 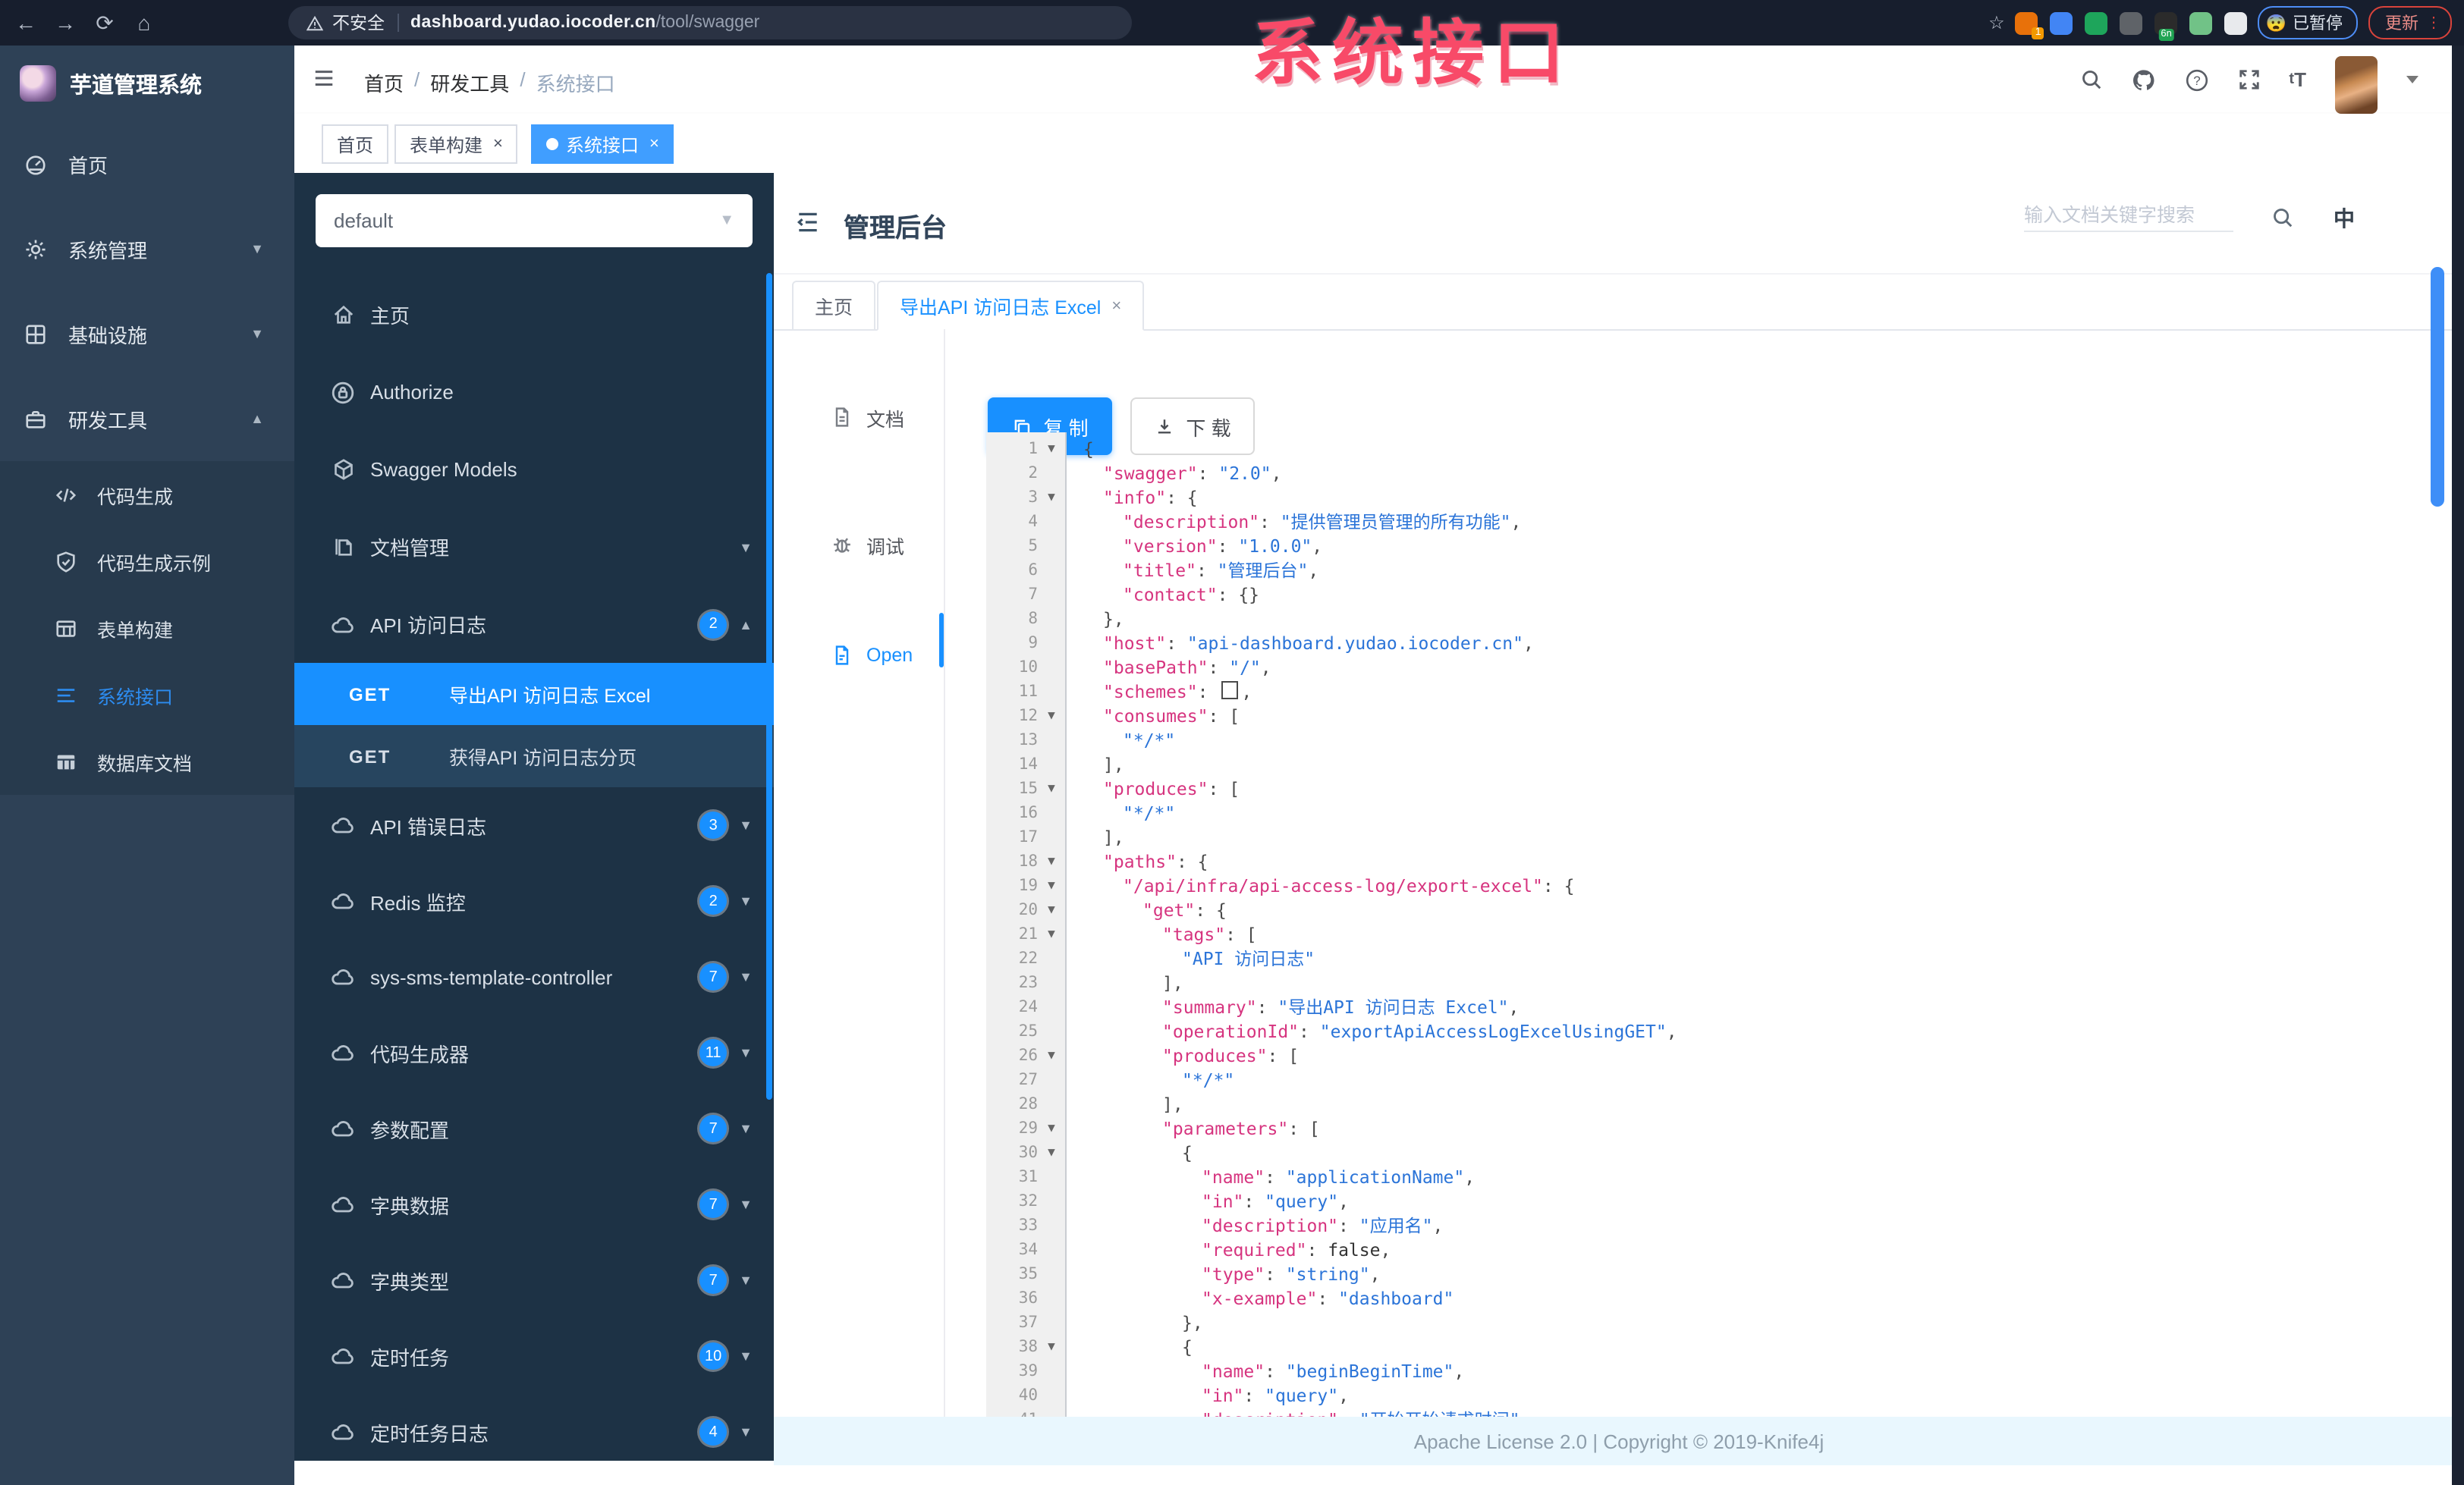 What do you see at coordinates (1011, 306) in the screenshot?
I see `doc-tab-1: 导出API 访问日志 Excel ×` at bounding box center [1011, 306].